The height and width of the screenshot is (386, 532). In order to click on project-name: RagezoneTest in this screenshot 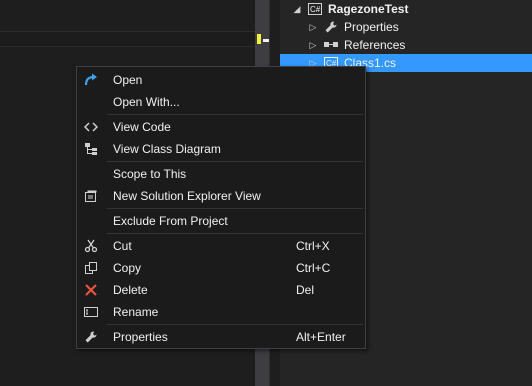, I will do `click(368, 9)`.